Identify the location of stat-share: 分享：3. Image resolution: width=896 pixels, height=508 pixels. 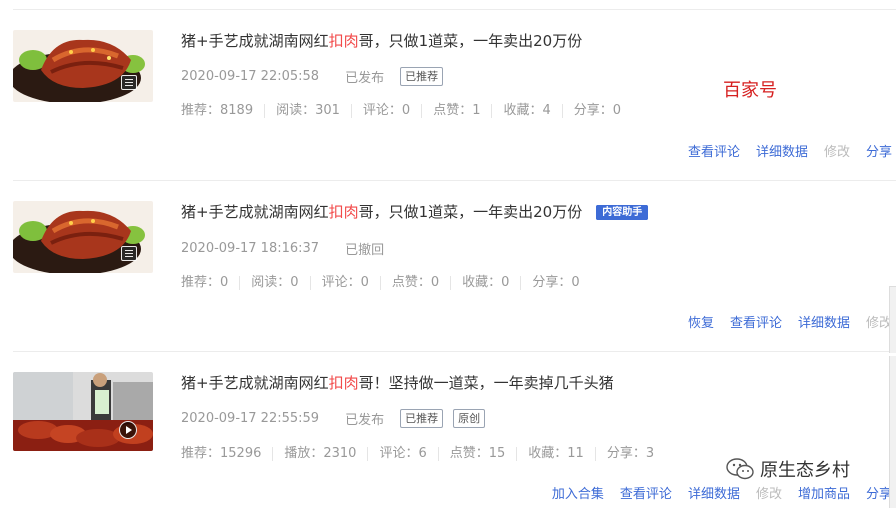
(629, 454).